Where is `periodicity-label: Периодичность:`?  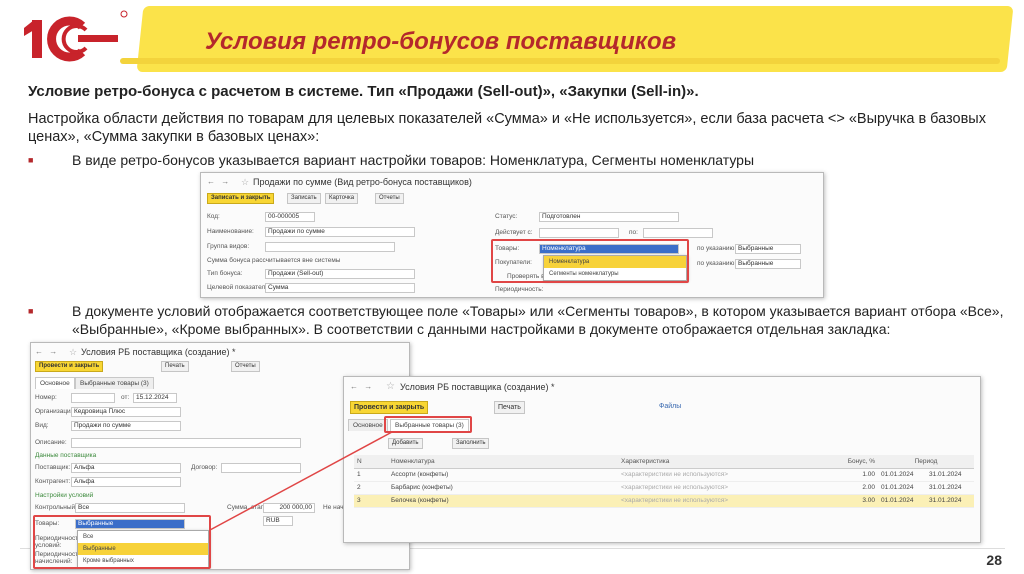
periodicity-label: Периодичность: is located at coordinates (519, 289).